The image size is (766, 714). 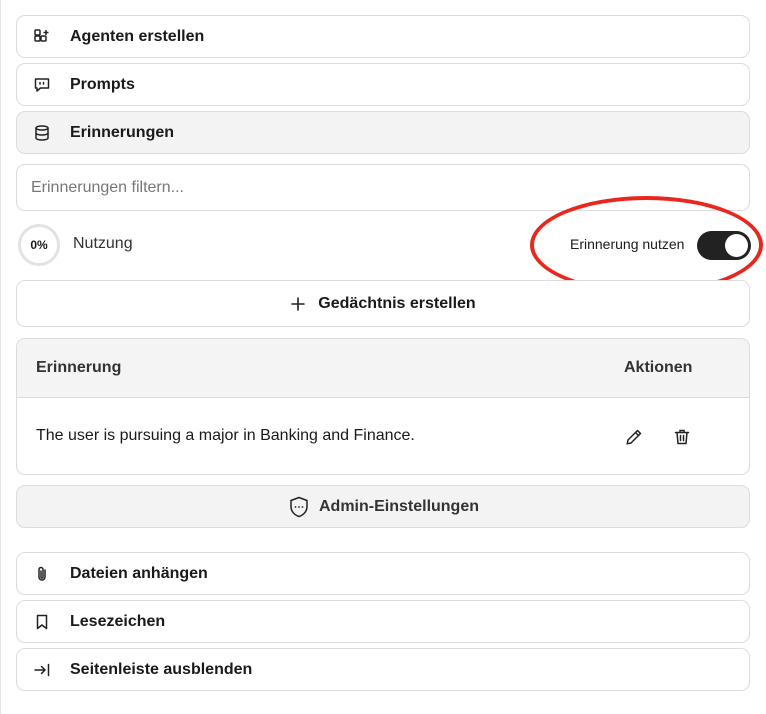 I want to click on nav-label: Dateien anhängen, so click(x=139, y=573).